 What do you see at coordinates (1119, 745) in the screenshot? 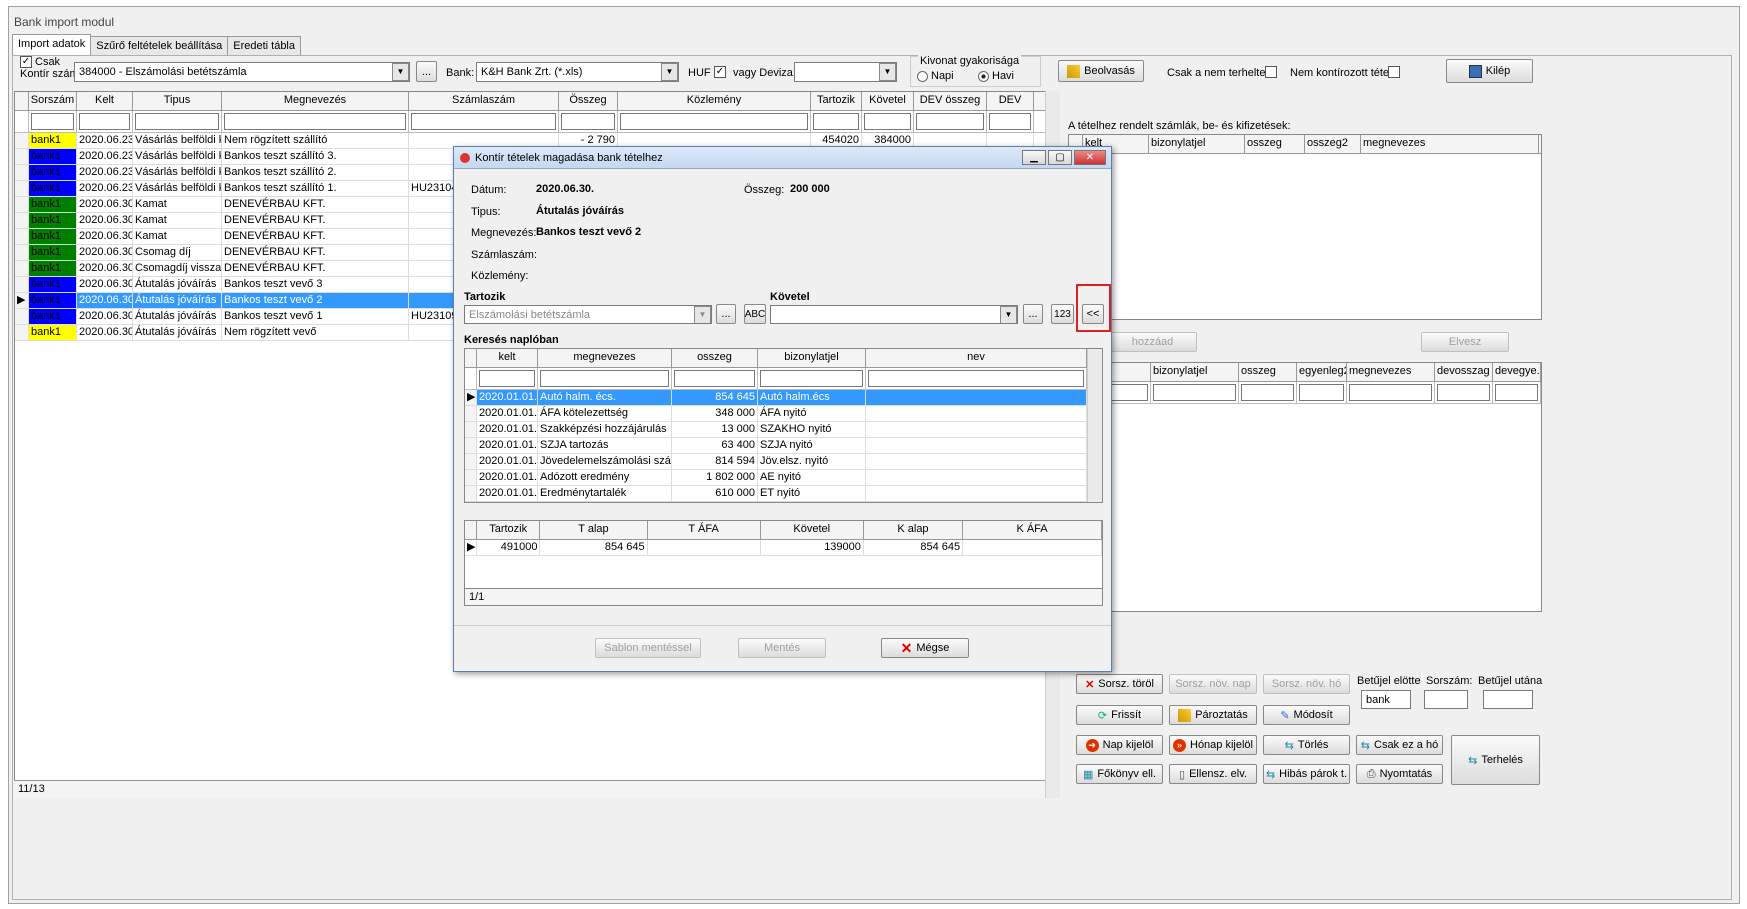
I see `nap-kijelol-button: ➔ Nap kijelöl` at bounding box center [1119, 745].